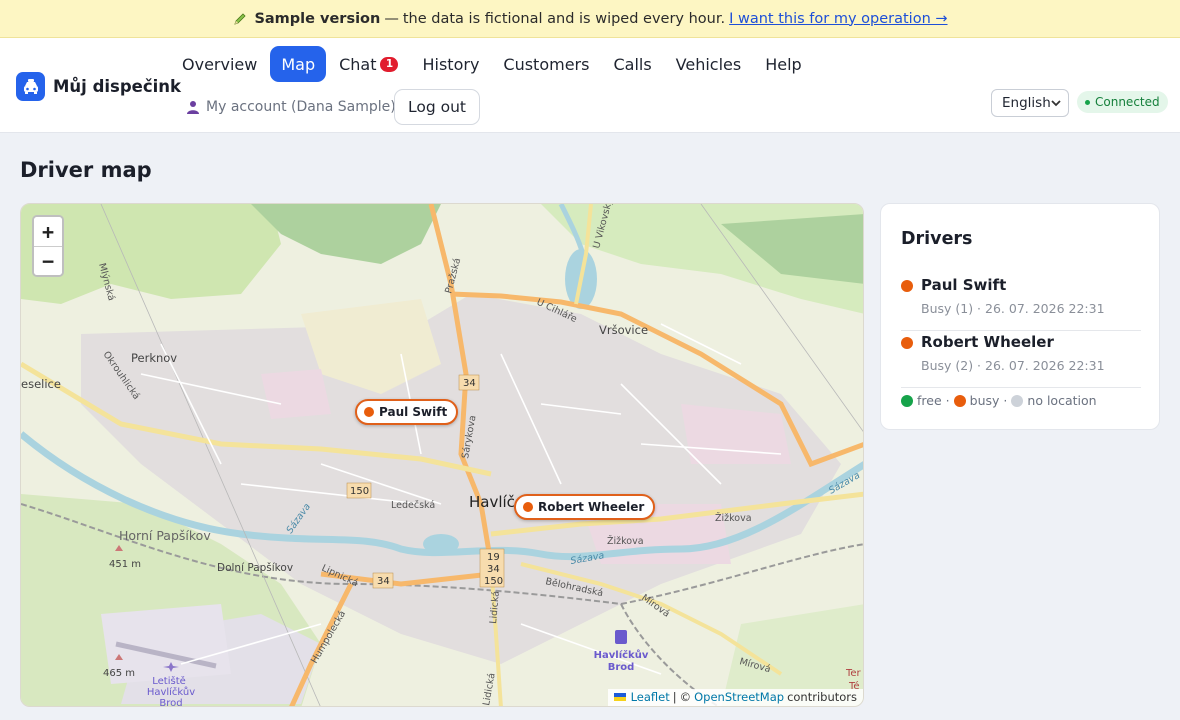 The height and width of the screenshot is (720, 1180). I want to click on place-dolni-papsikov: Dolní Papšíkov, so click(255, 568).